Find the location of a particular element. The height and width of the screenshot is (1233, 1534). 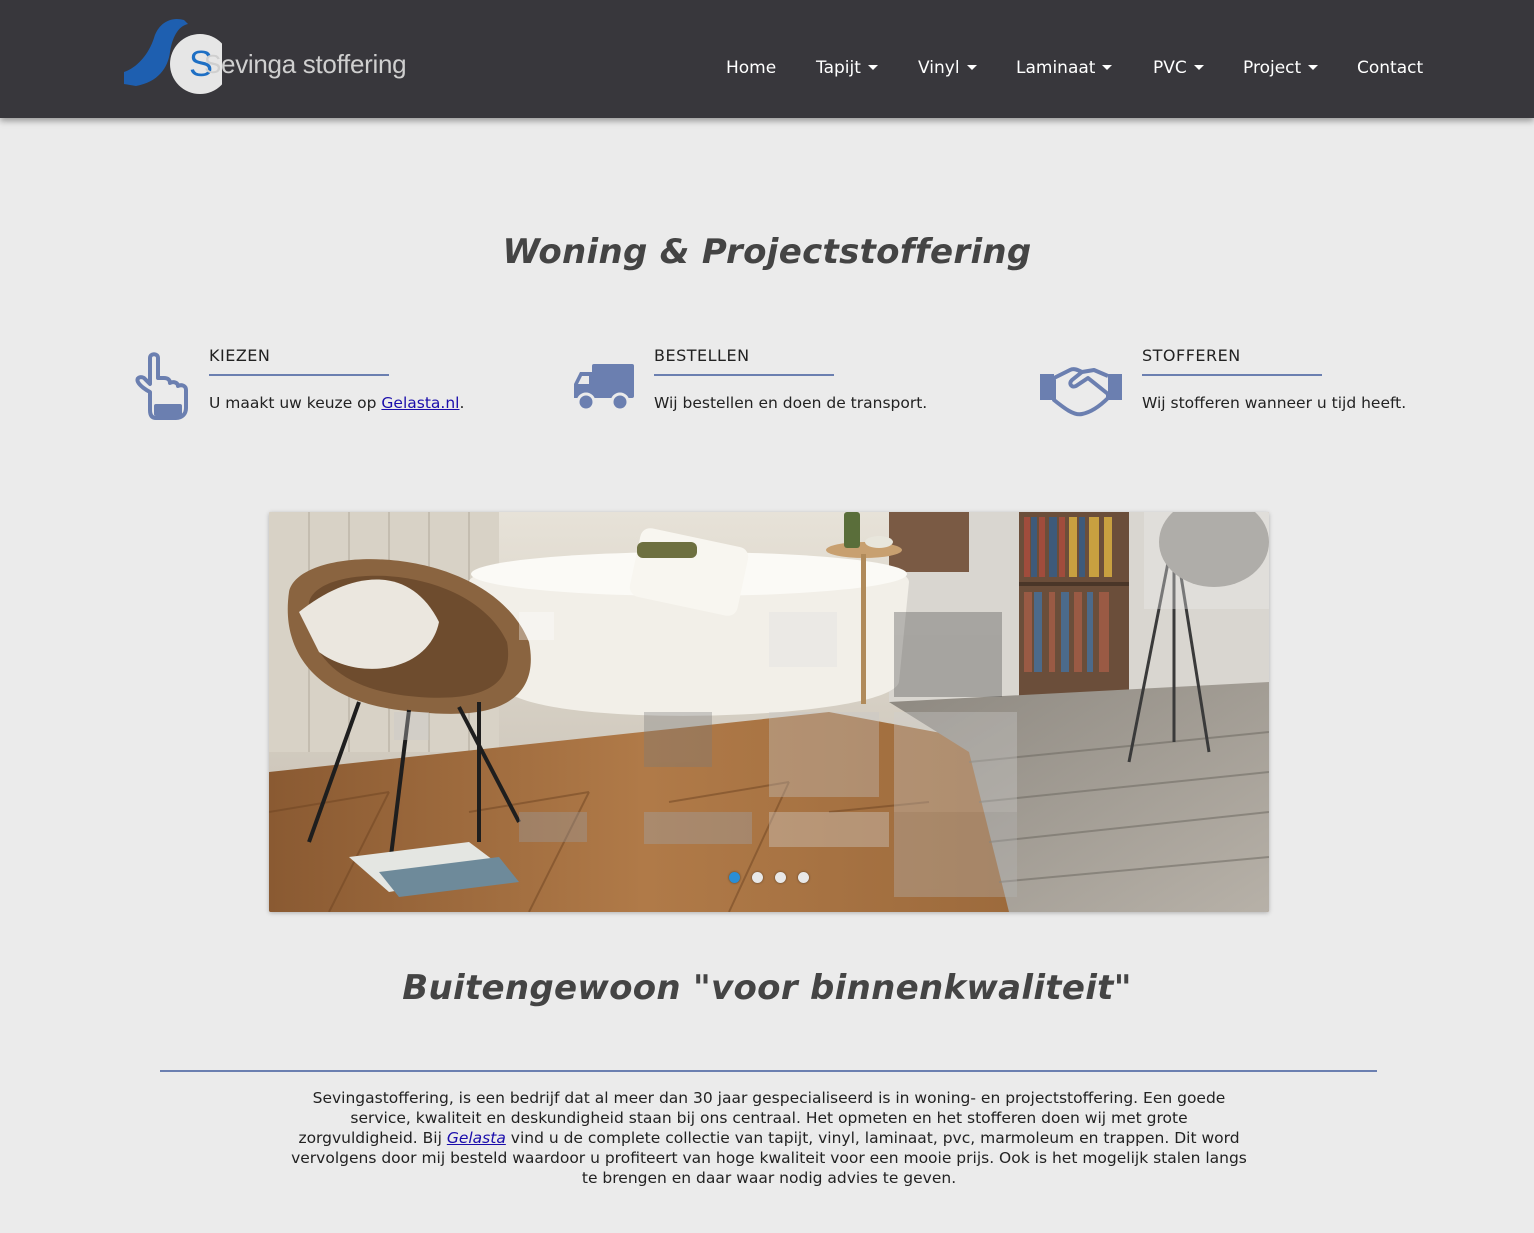

site-logo: S Sevinga stoffering is located at coordinates (272, 56).